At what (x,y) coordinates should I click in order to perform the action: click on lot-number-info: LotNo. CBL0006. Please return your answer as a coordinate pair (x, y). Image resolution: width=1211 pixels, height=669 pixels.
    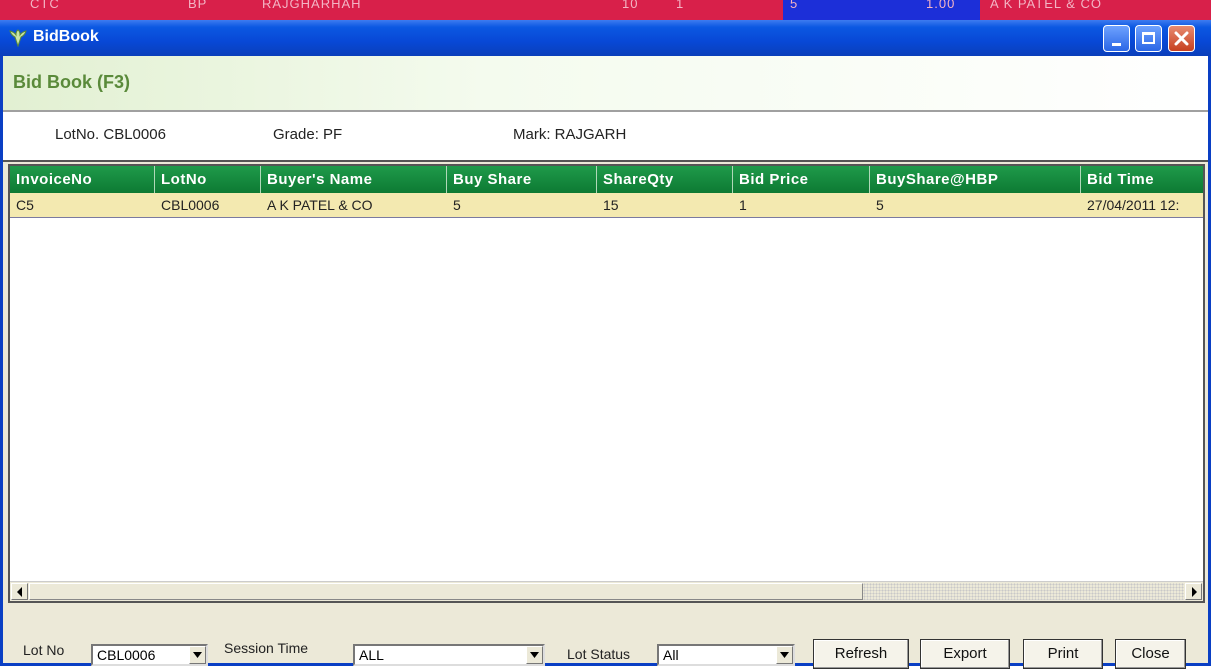
    Looking at the image, I should click on (110, 134).